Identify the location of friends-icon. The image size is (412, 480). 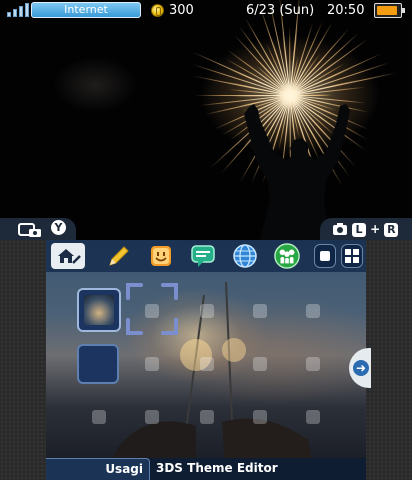
(287, 256).